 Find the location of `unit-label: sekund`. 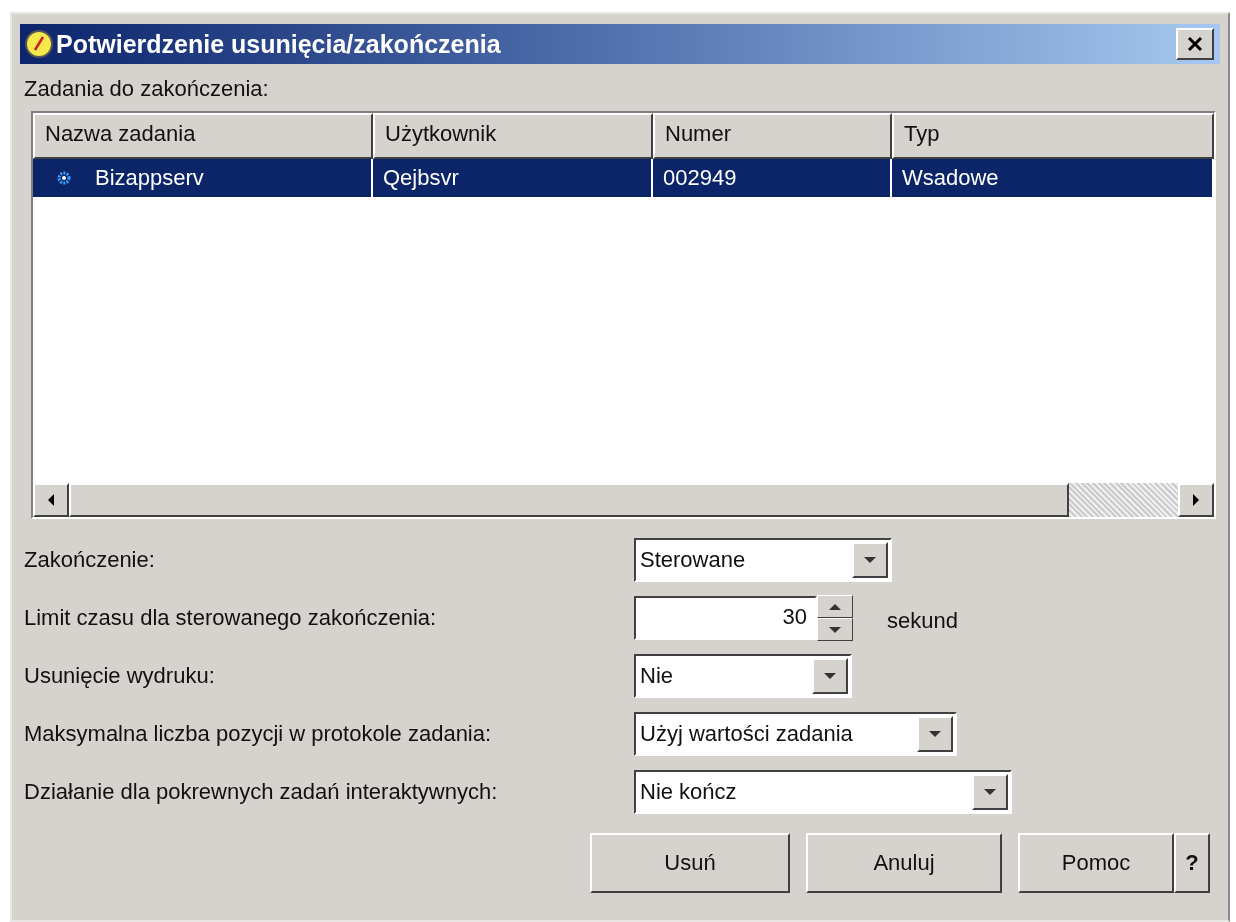

unit-label: sekund is located at coordinates (922, 621).